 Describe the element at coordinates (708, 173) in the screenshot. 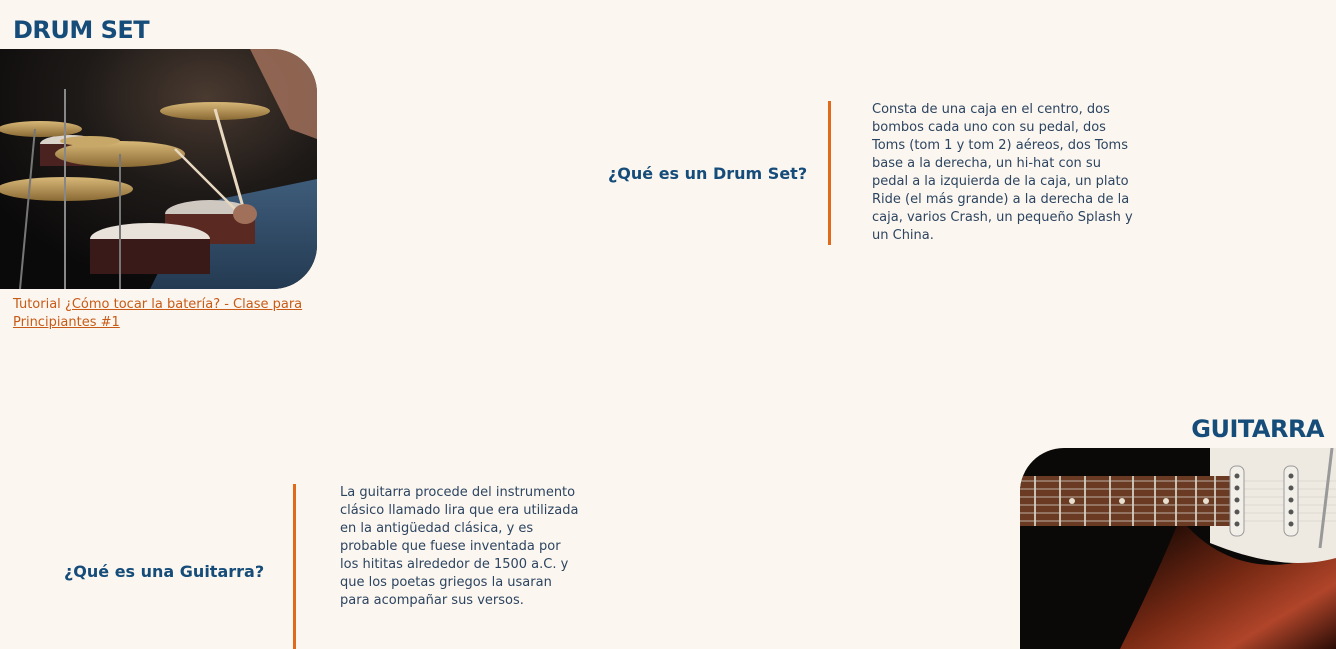

I see `drum-set-question: ¿Qué es un Drum Set?` at that location.